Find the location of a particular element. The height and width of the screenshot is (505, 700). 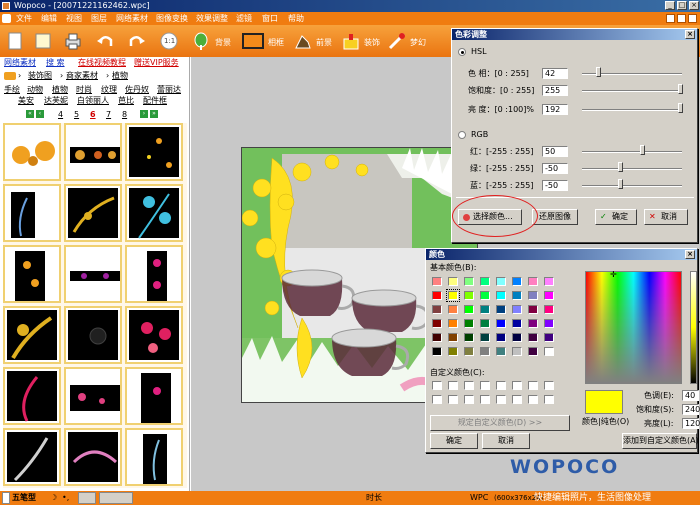

sat-field-input: 240 is located at coordinates (691, 409).